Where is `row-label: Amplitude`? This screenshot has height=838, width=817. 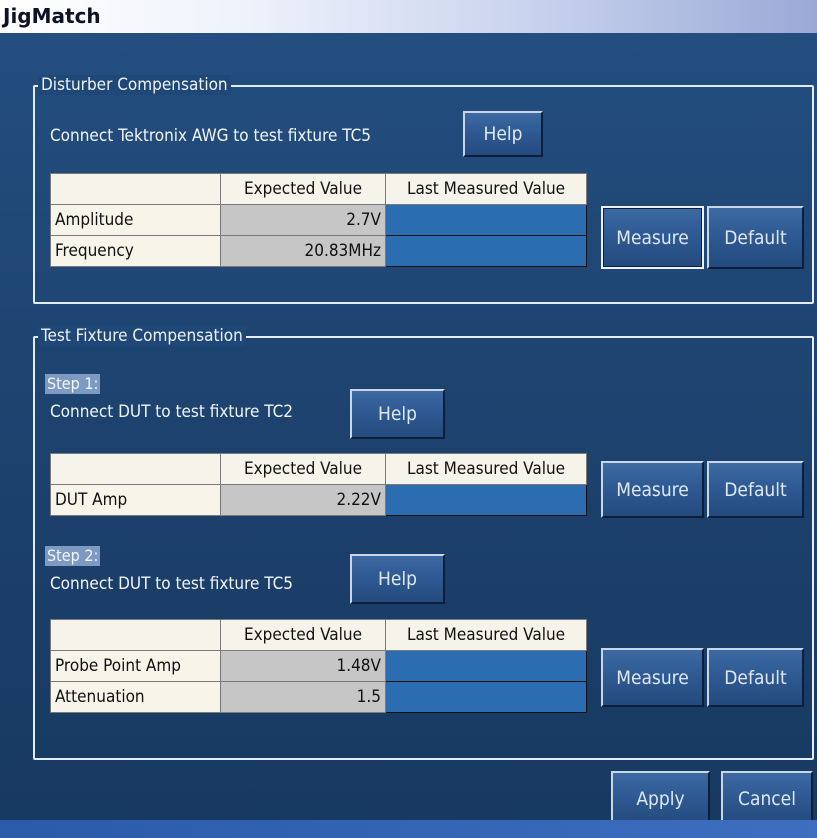 row-label: Amplitude is located at coordinates (135, 220).